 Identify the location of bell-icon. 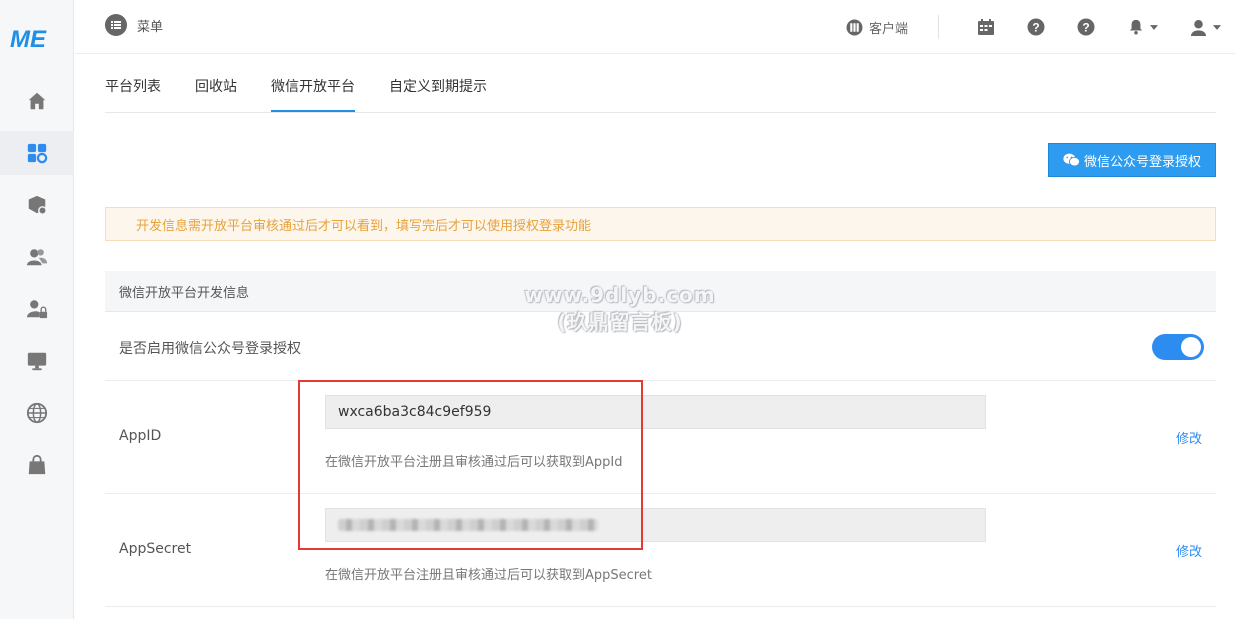
(1136, 27).